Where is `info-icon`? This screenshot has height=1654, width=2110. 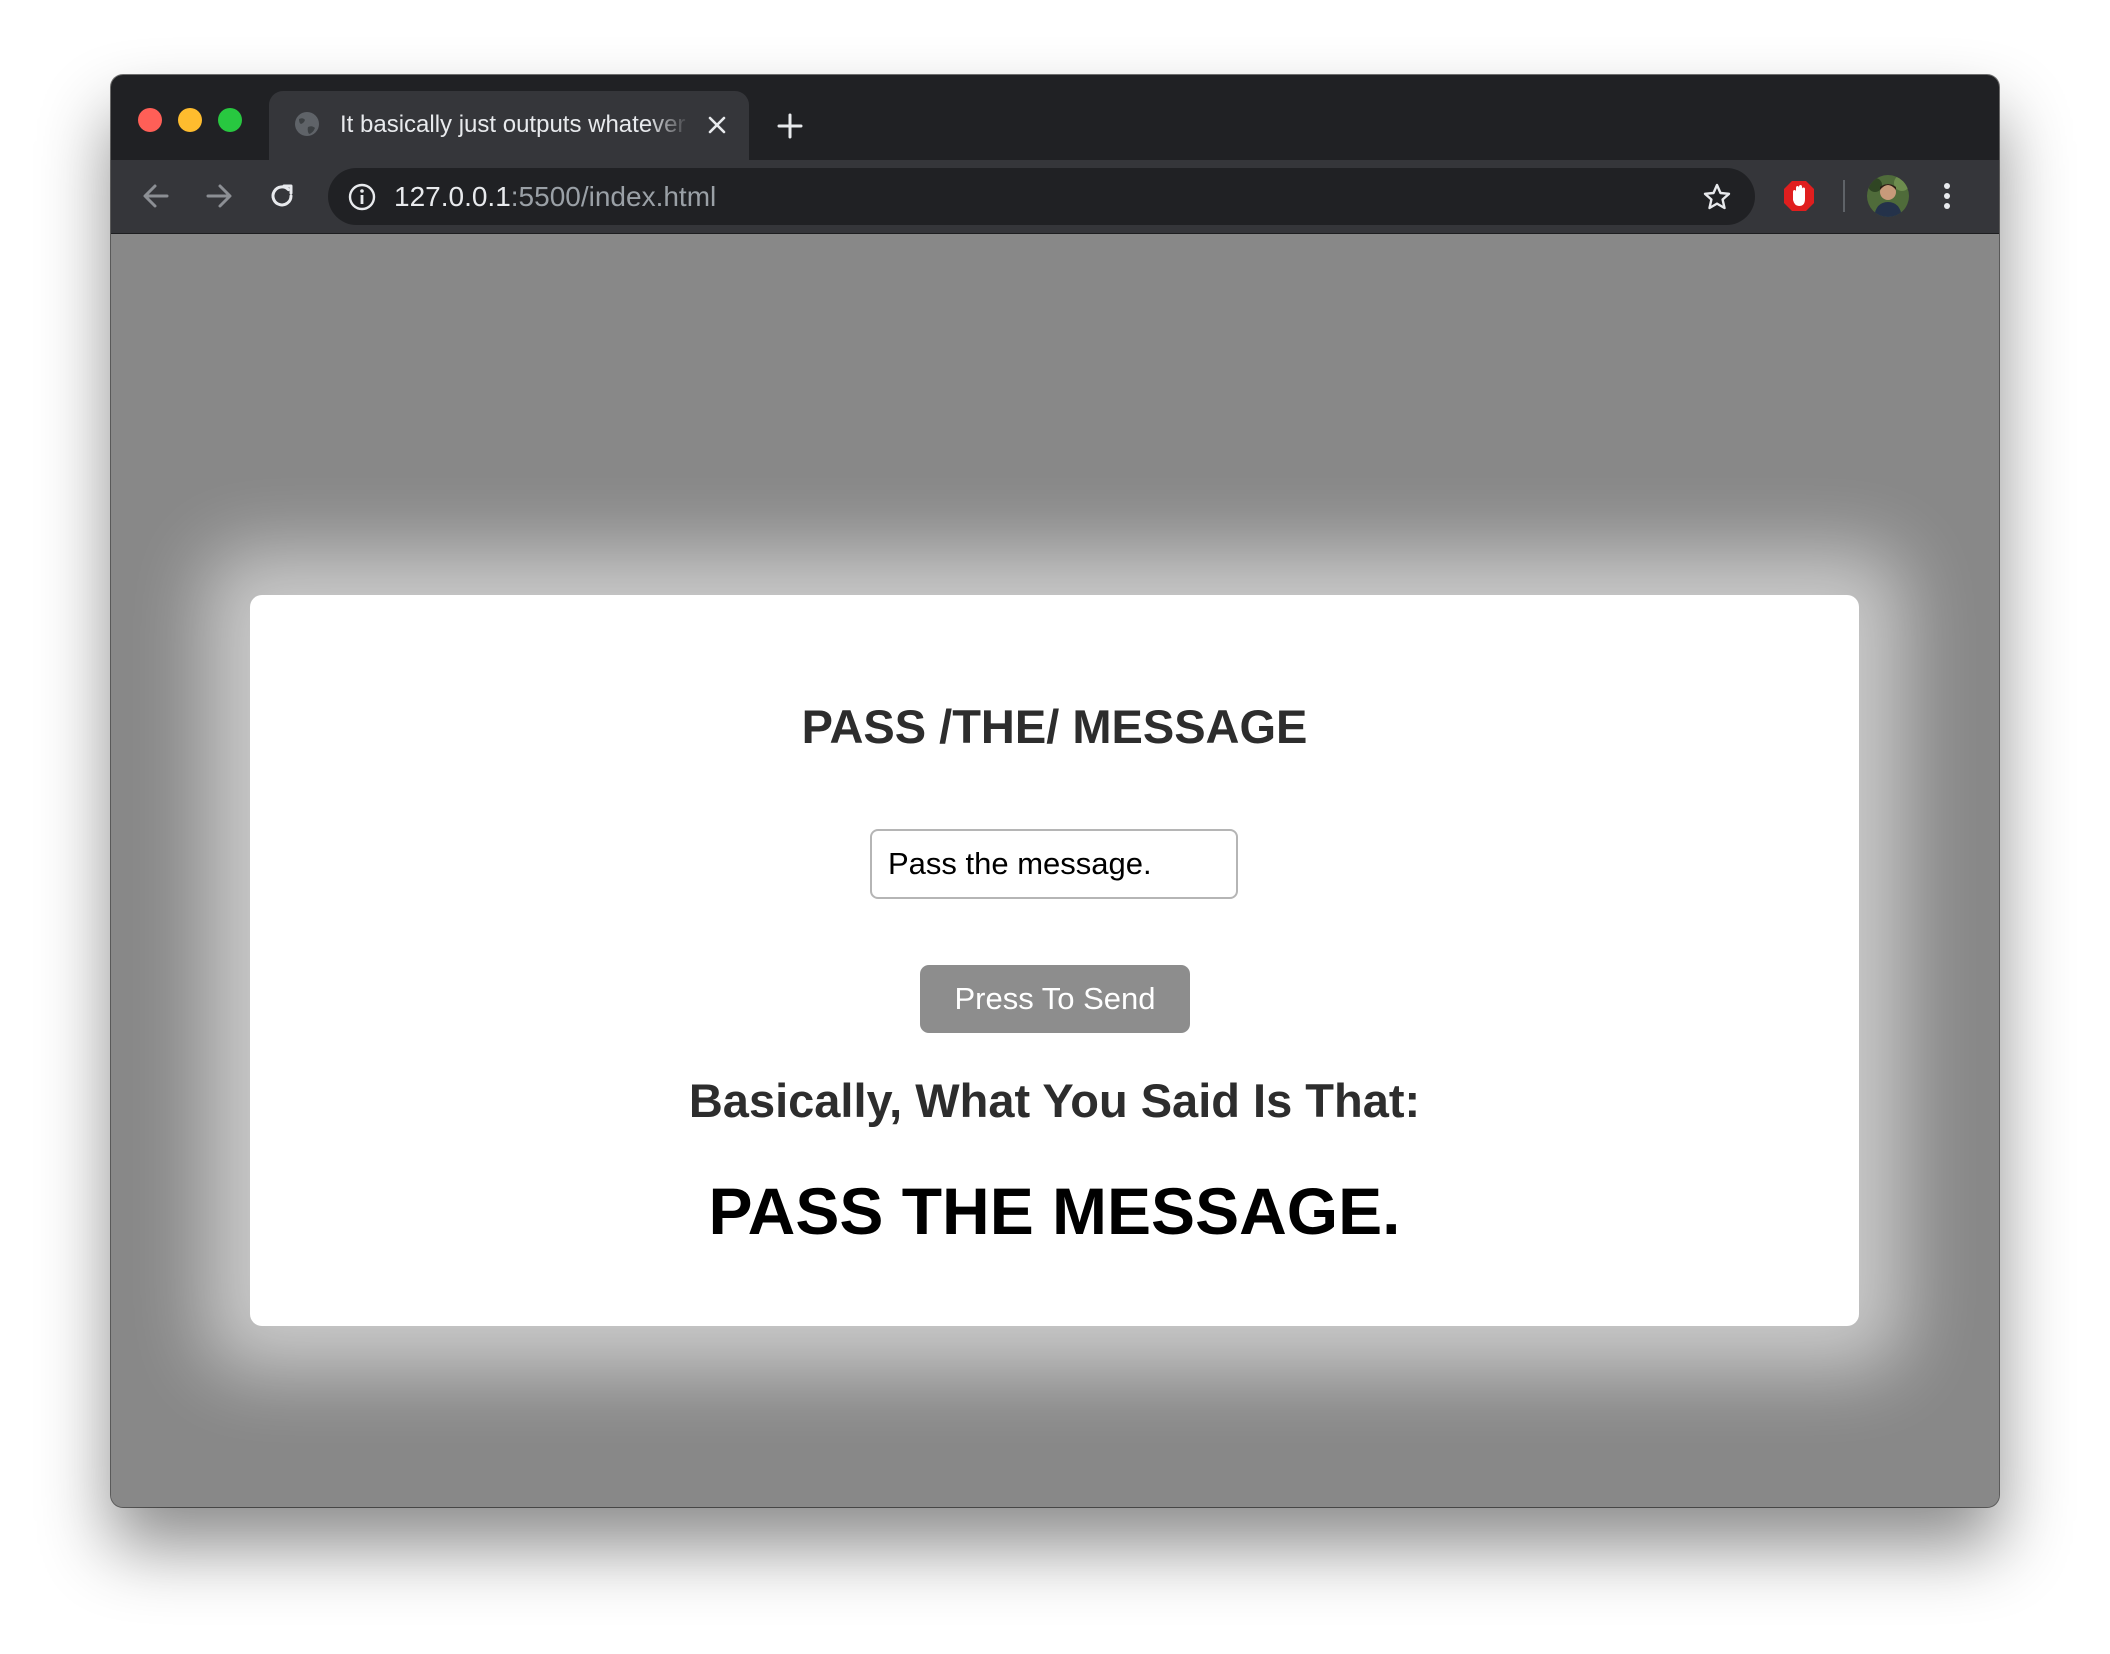 info-icon is located at coordinates (362, 197).